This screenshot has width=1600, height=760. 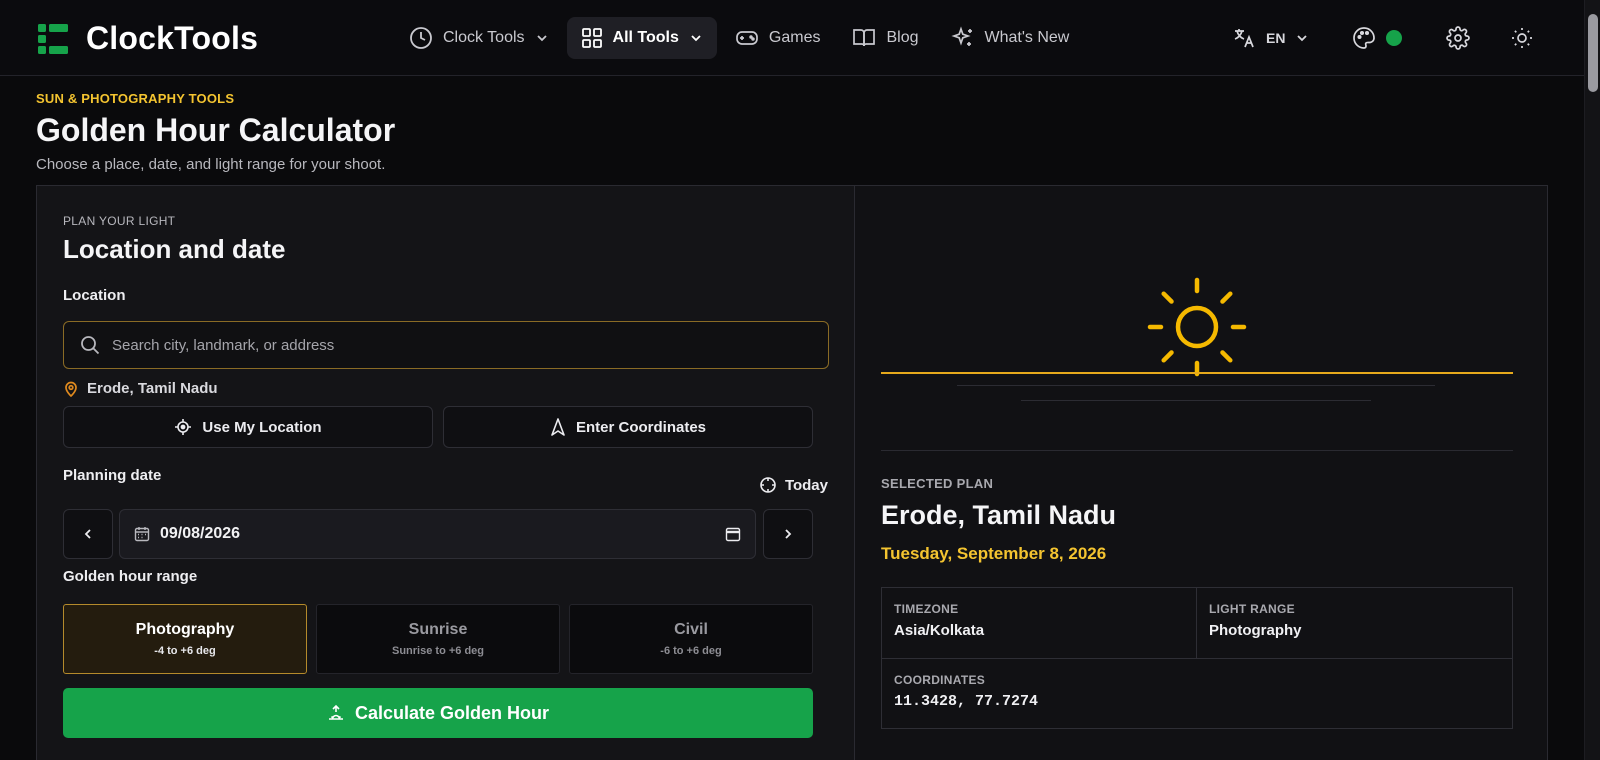 What do you see at coordinates (1355, 620) in the screenshot?
I see `light-range-cell: LIGHT RANGE Photography` at bounding box center [1355, 620].